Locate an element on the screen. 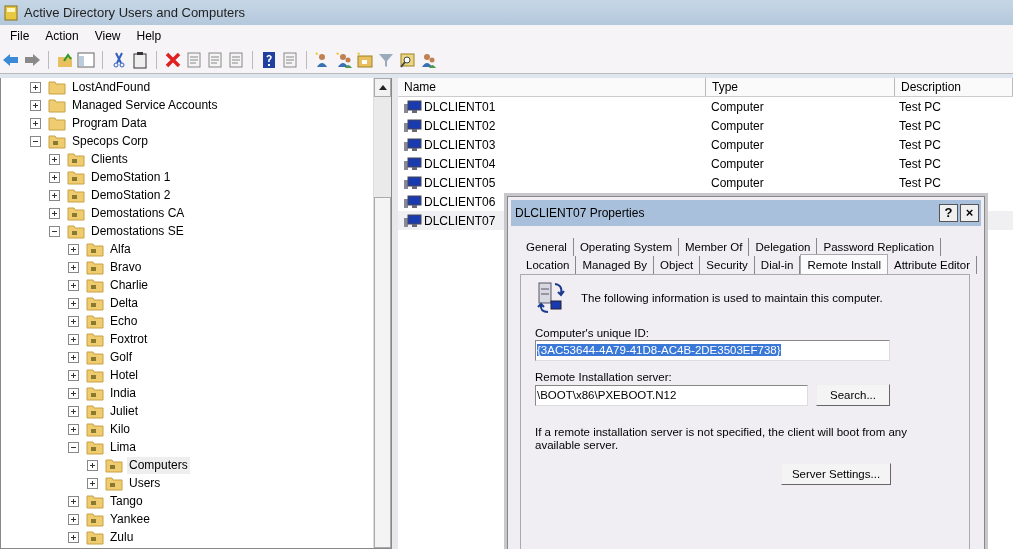  table-cell: DLCLIENT01 is located at coordinates (460, 106).